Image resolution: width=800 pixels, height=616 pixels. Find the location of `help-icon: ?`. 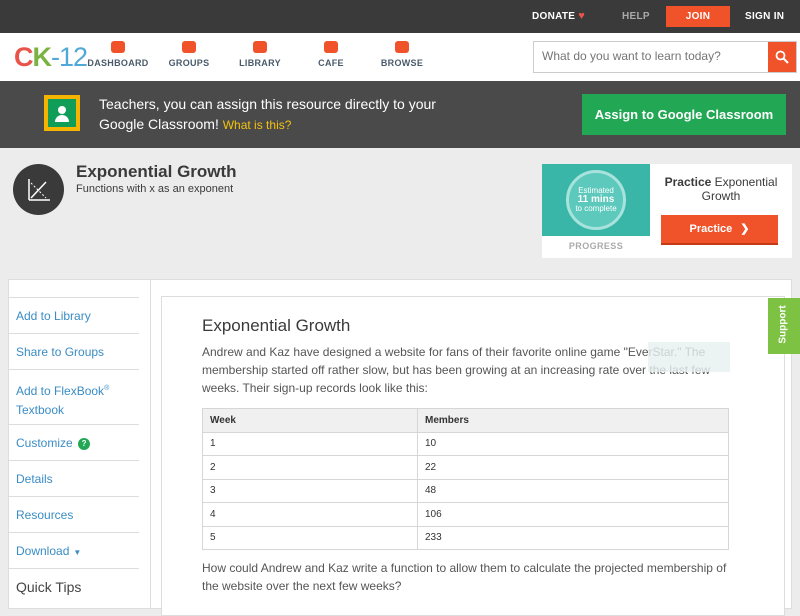

help-icon: ? is located at coordinates (84, 443).